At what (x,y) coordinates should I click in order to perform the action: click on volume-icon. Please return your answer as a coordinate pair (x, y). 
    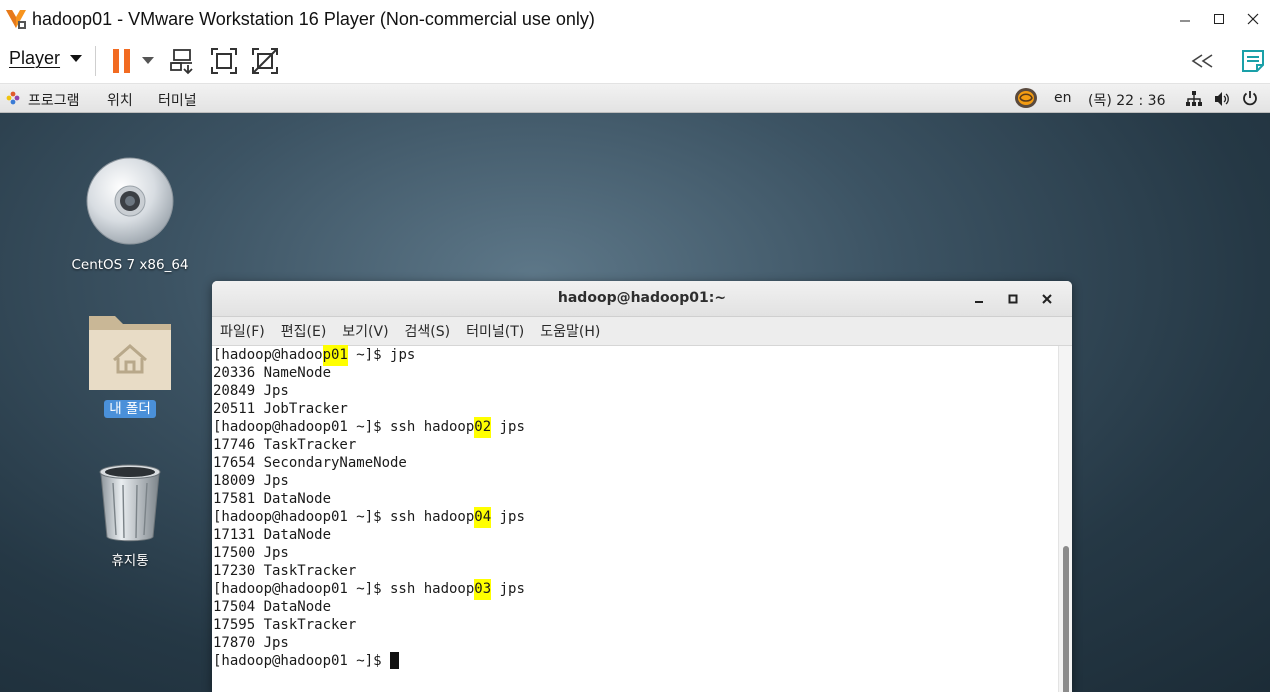
    Looking at the image, I should click on (1222, 99).